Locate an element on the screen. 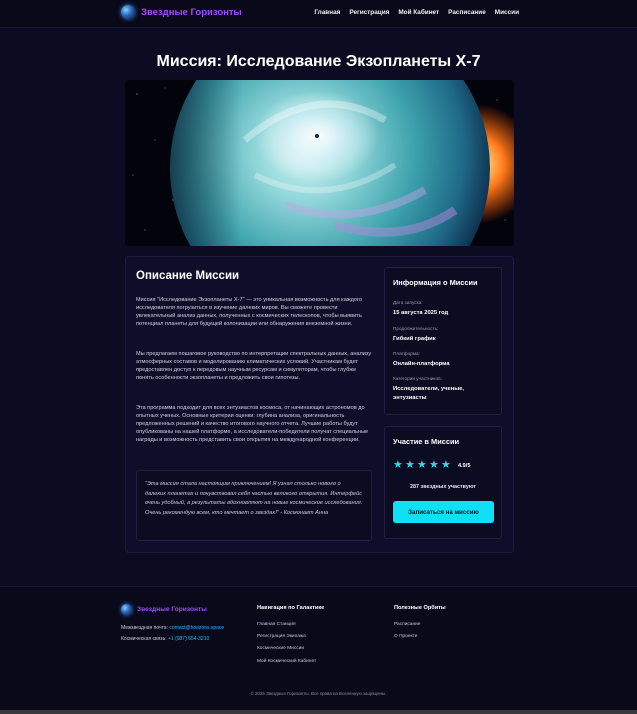 This screenshot has width=637, height=714. logo-text: Звездные Горизонты is located at coordinates (191, 12).